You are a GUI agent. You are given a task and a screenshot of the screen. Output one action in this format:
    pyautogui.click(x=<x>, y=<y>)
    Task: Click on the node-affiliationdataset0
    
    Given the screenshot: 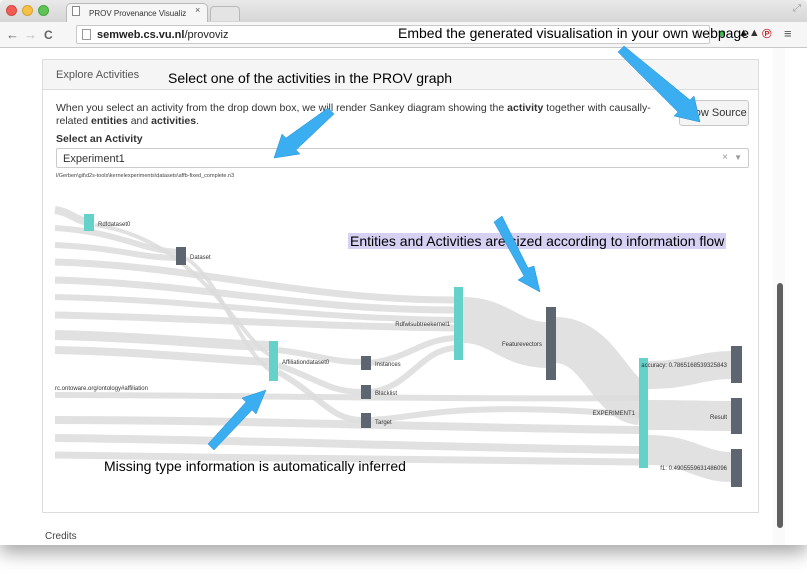 What is the action you would take?
    pyautogui.click(x=273, y=361)
    